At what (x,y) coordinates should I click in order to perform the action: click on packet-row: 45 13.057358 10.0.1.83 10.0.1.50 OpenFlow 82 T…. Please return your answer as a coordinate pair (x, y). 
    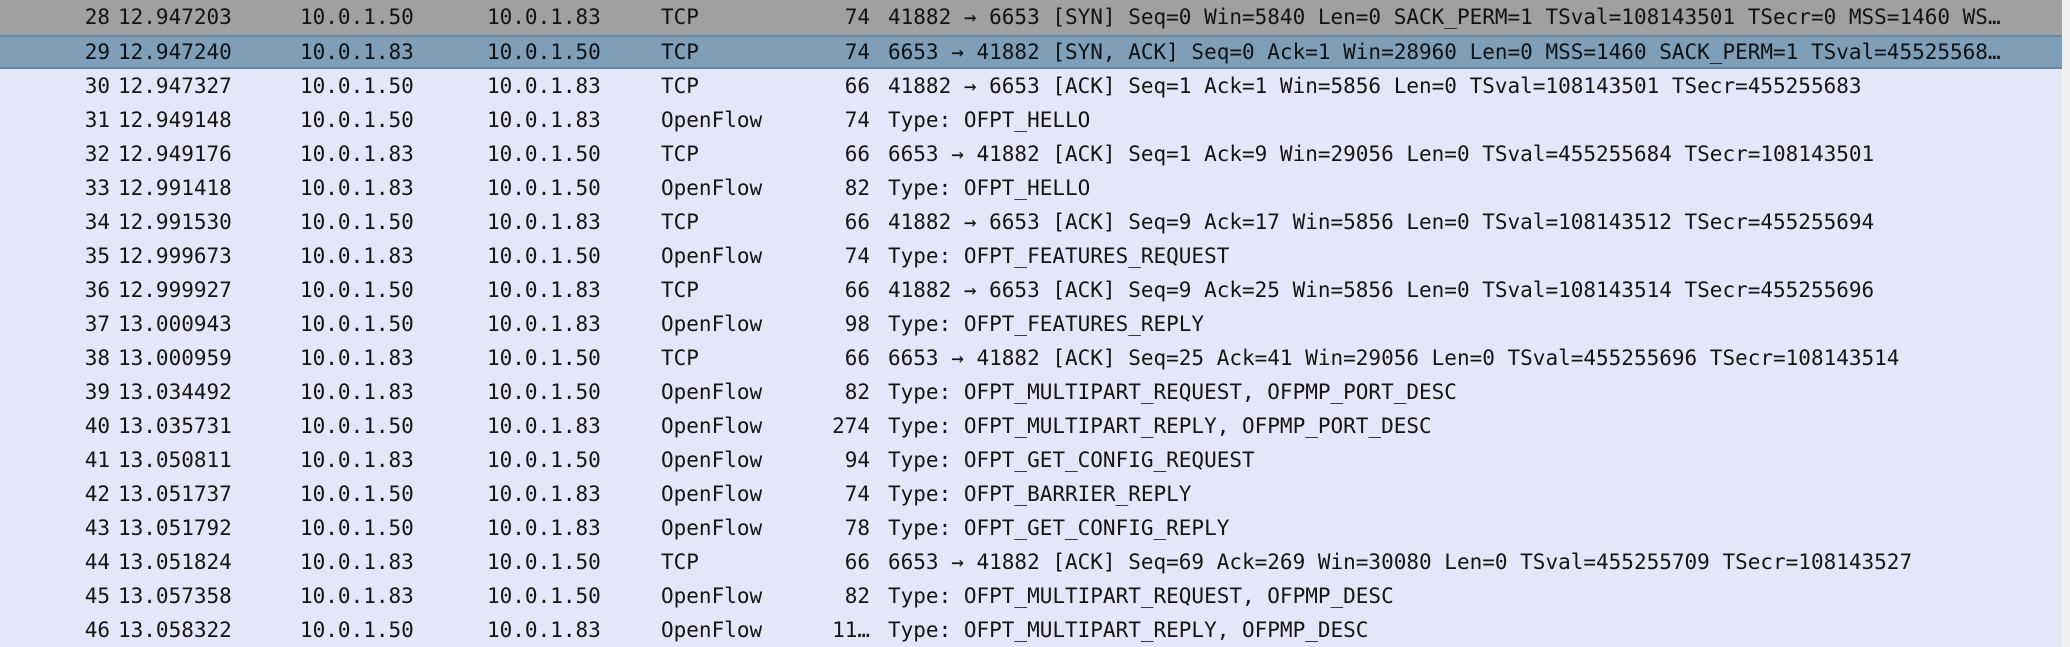
    Looking at the image, I should click on (1031, 596).